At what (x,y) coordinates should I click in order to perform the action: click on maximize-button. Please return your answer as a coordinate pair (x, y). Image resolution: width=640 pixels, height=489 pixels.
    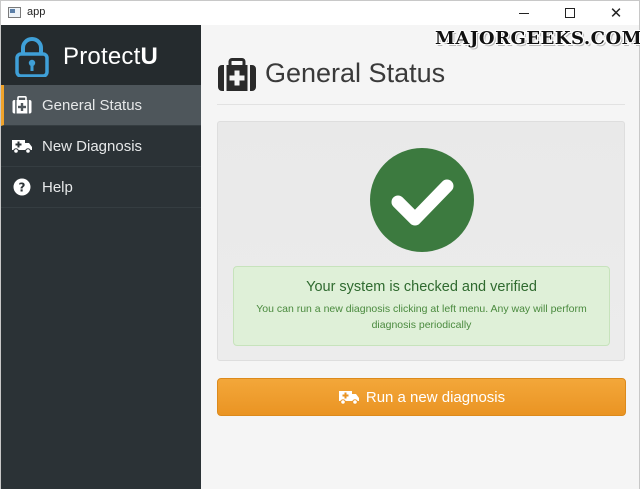
    Looking at the image, I should click on (570, 13).